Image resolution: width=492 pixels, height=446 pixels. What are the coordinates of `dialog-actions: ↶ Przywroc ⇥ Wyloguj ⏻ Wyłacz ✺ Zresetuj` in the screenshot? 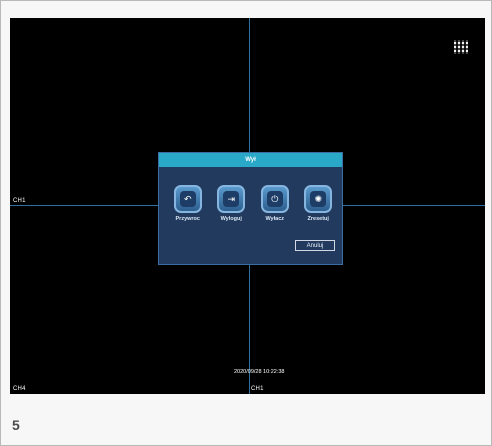 It's located at (253, 207).